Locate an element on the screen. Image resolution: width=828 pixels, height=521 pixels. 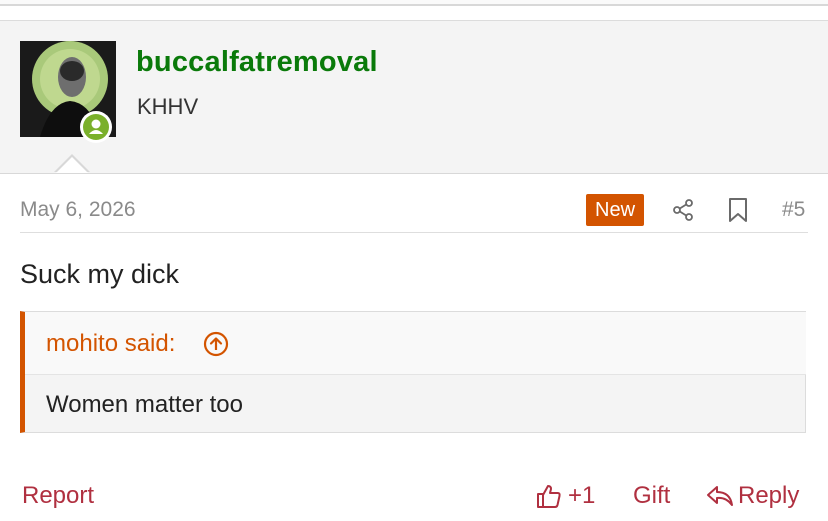
quote-author-link: mohito said: is located at coordinates (110, 344).